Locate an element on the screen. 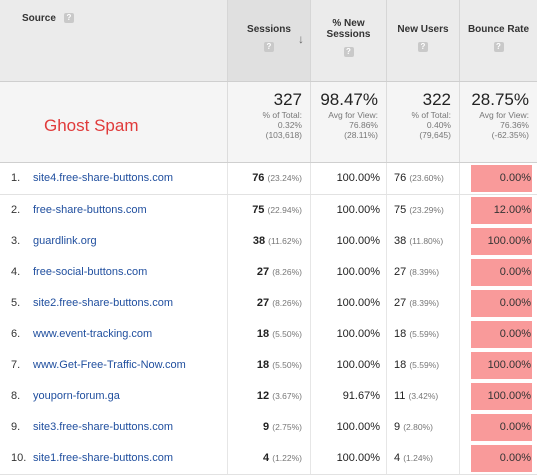 The height and width of the screenshot is (475, 537). sessions-percent: (23.24%) is located at coordinates (285, 178).